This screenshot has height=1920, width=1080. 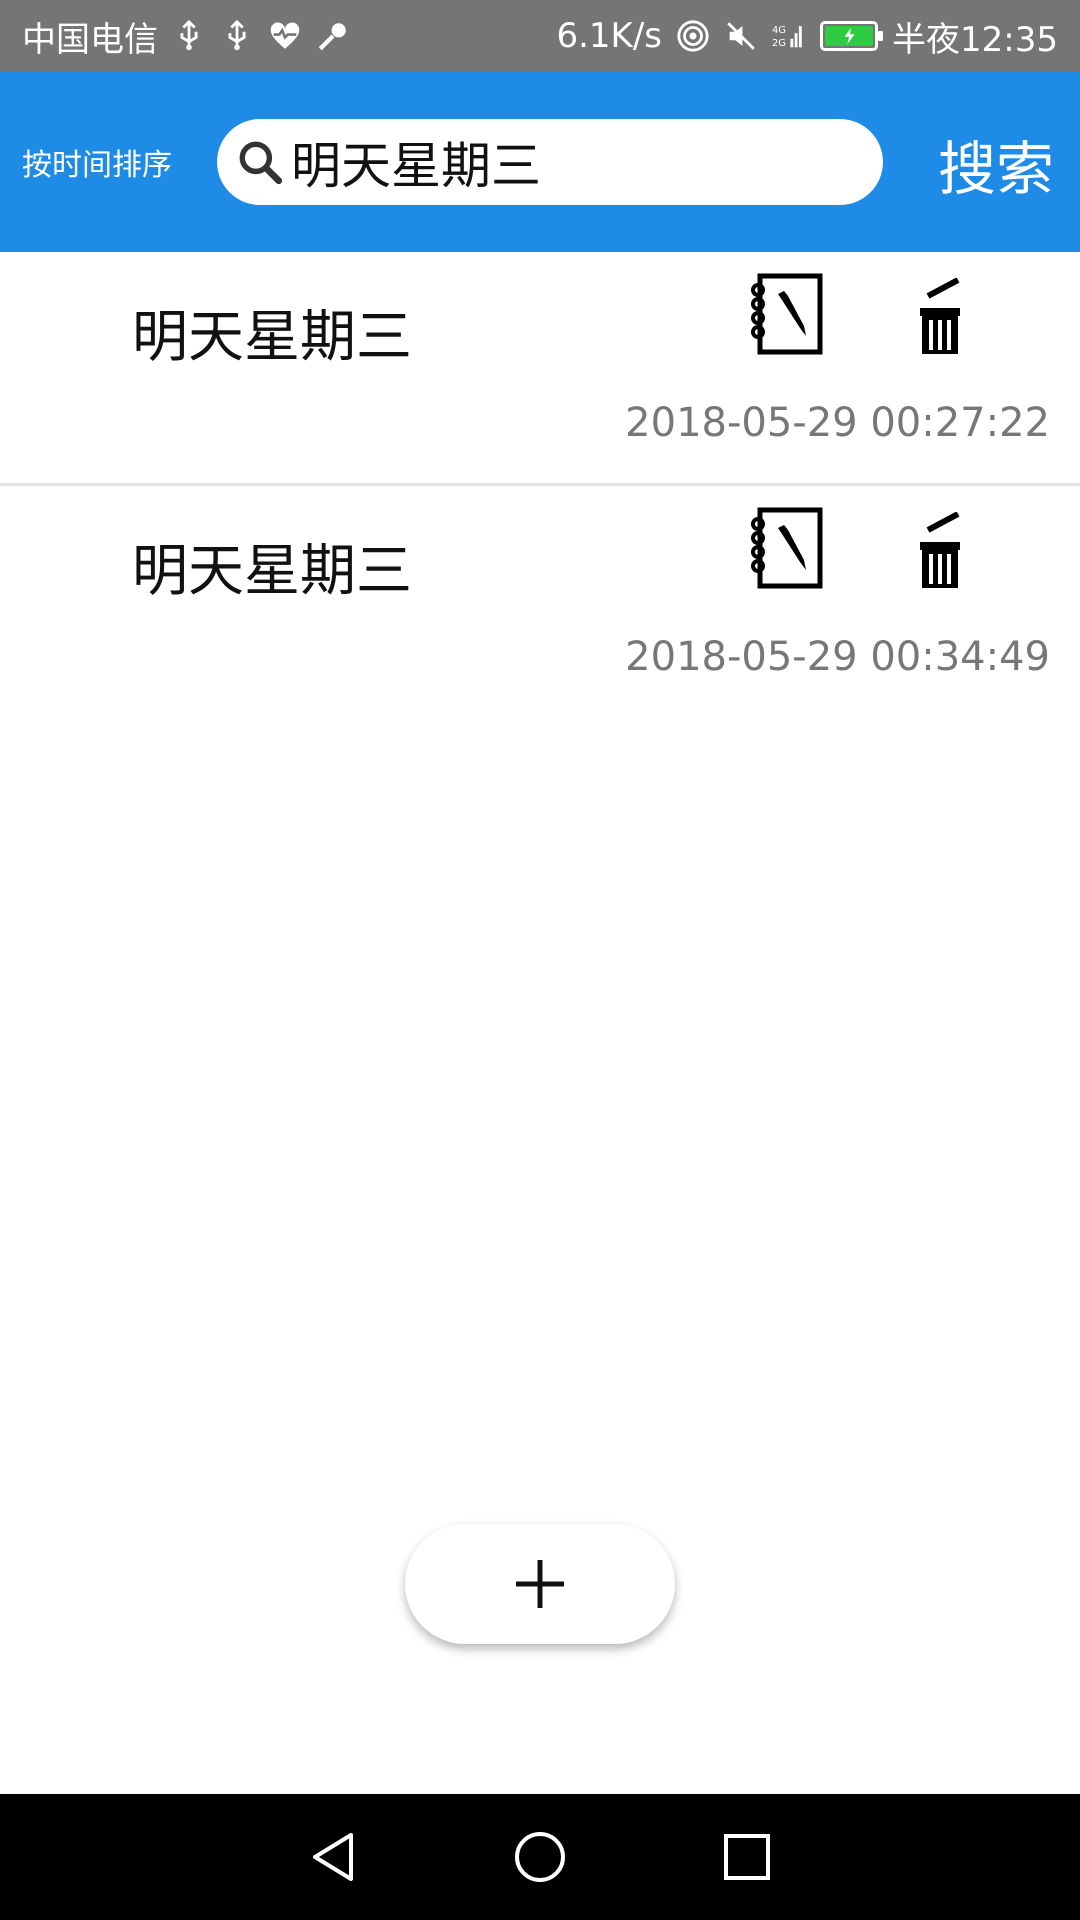 I want to click on app-bar: 按时间排序 搜索, so click(x=540, y=162).